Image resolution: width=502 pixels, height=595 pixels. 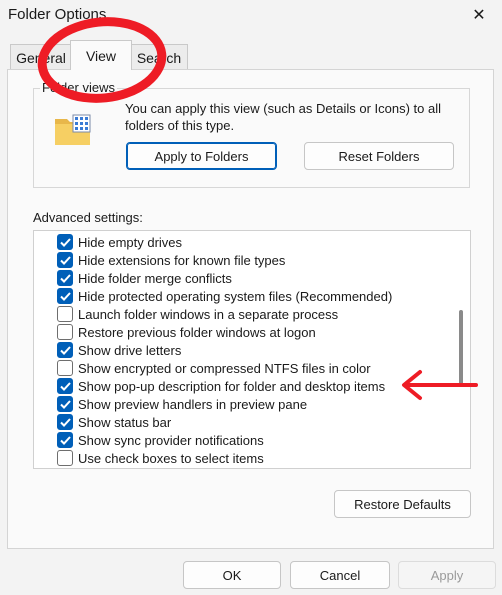 I want to click on restore-defaults-button: Restore Defaults, so click(x=402, y=504).